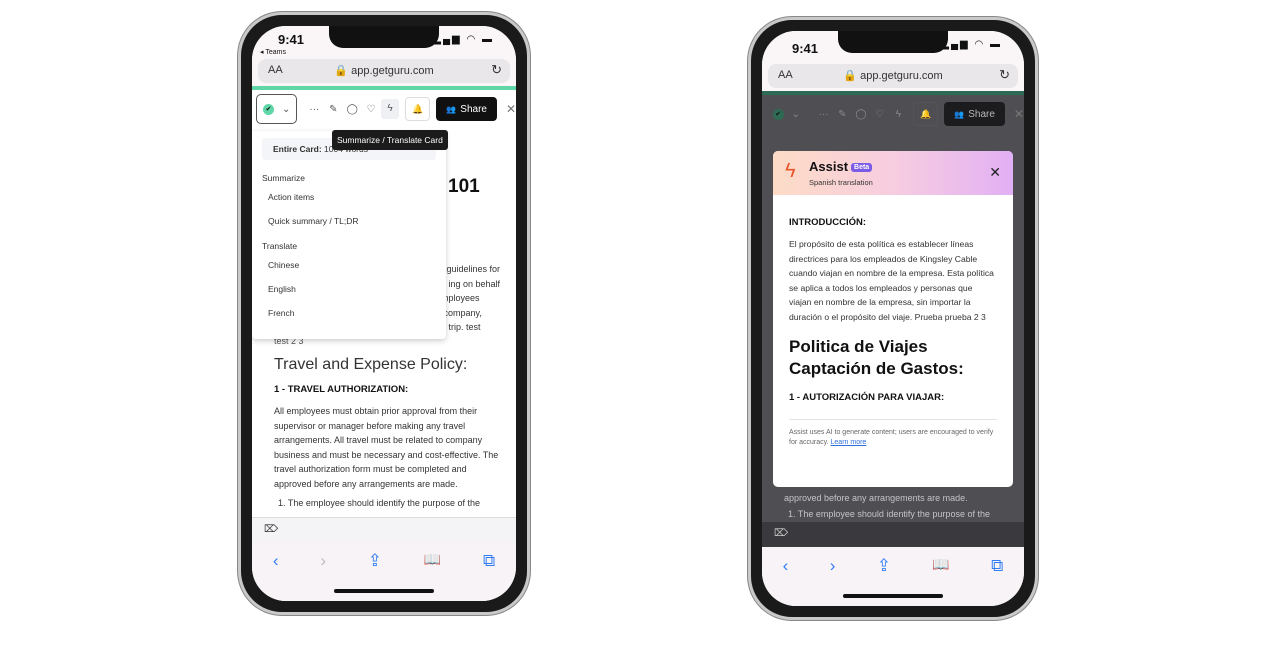 This screenshot has height=650, width=1280. What do you see at coordinates (390, 140) in the screenshot?
I see `tooltip: Summarize / Translate Card` at bounding box center [390, 140].